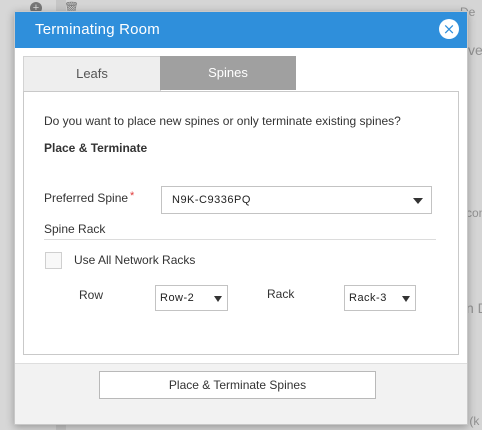 This screenshot has width=482, height=430. Describe the element at coordinates (89, 197) in the screenshot. I see `preferred-spine-label: Preferred Spine *` at that location.